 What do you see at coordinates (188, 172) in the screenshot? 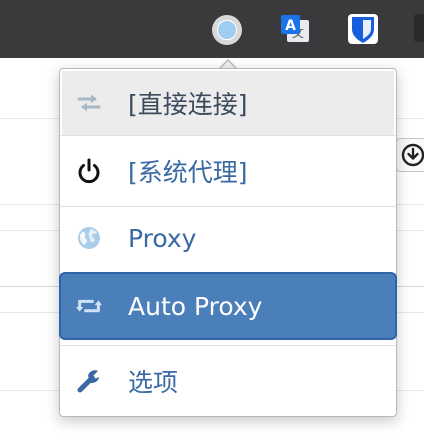
I see `menu-item-label: [系统代理]` at bounding box center [188, 172].